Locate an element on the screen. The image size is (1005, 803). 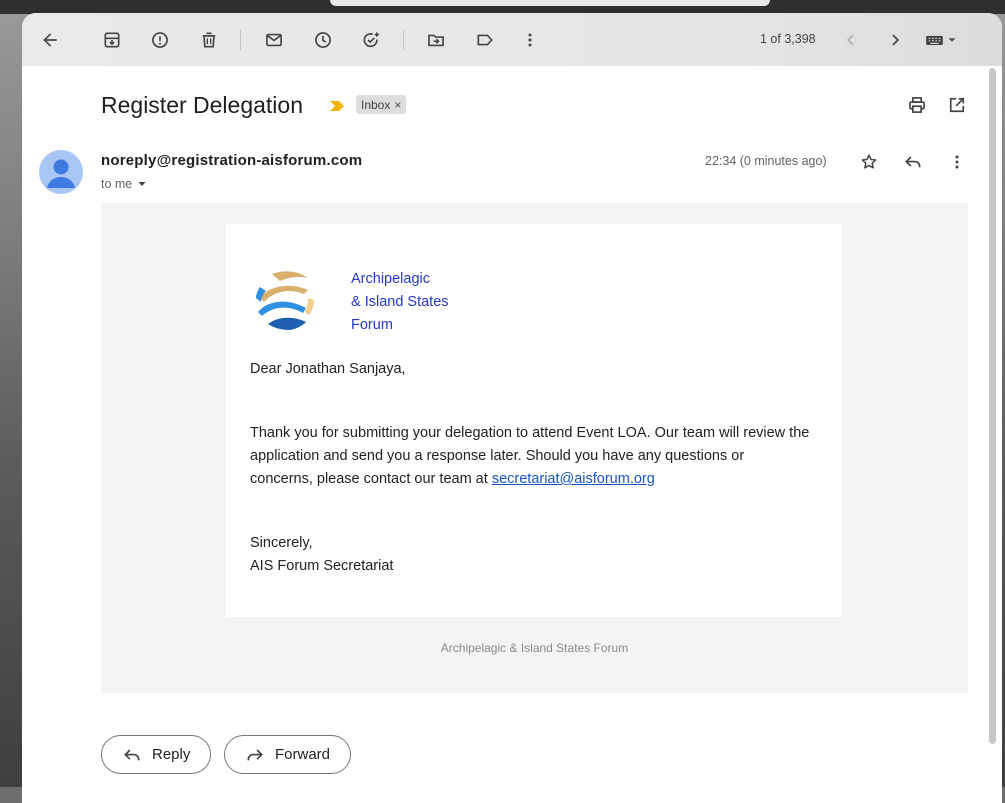
add-task-icon is located at coordinates (371, 40).